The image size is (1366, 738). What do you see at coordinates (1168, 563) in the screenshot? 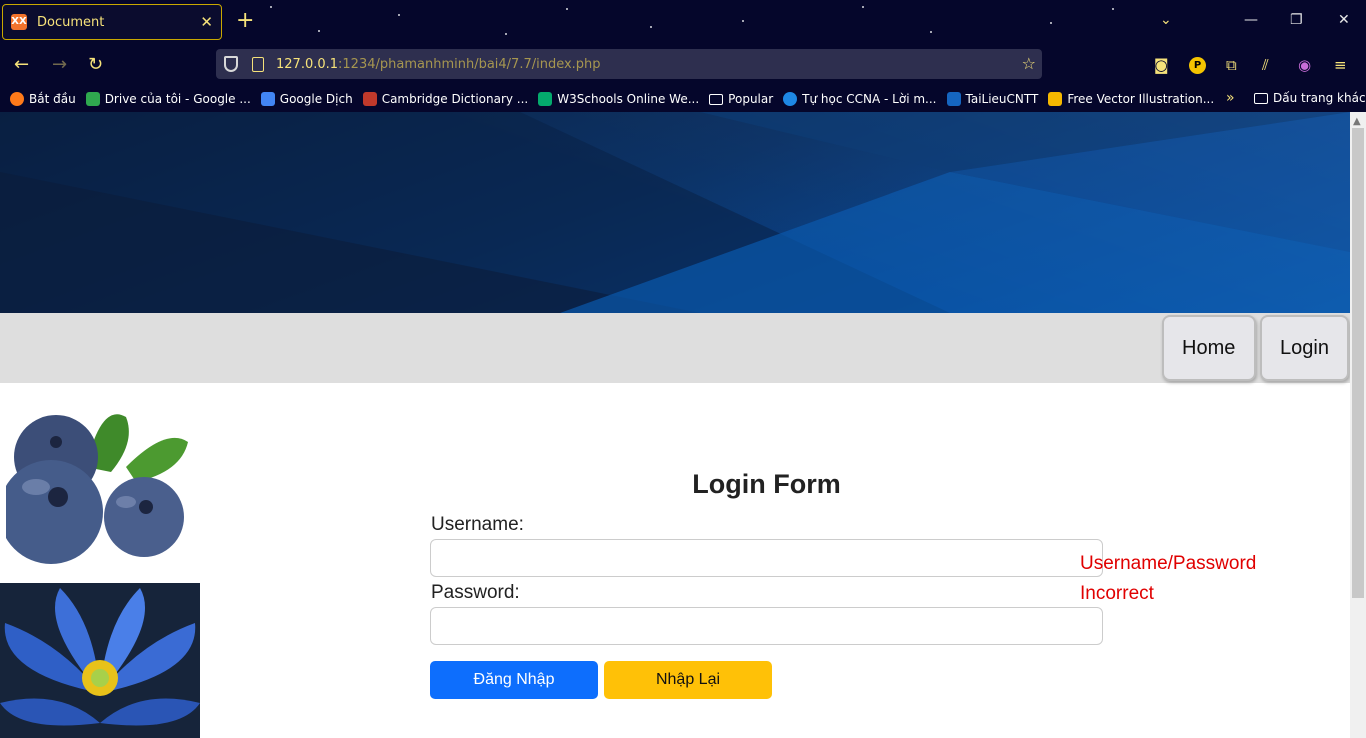
I see `error-line-1: Username/Password` at bounding box center [1168, 563].